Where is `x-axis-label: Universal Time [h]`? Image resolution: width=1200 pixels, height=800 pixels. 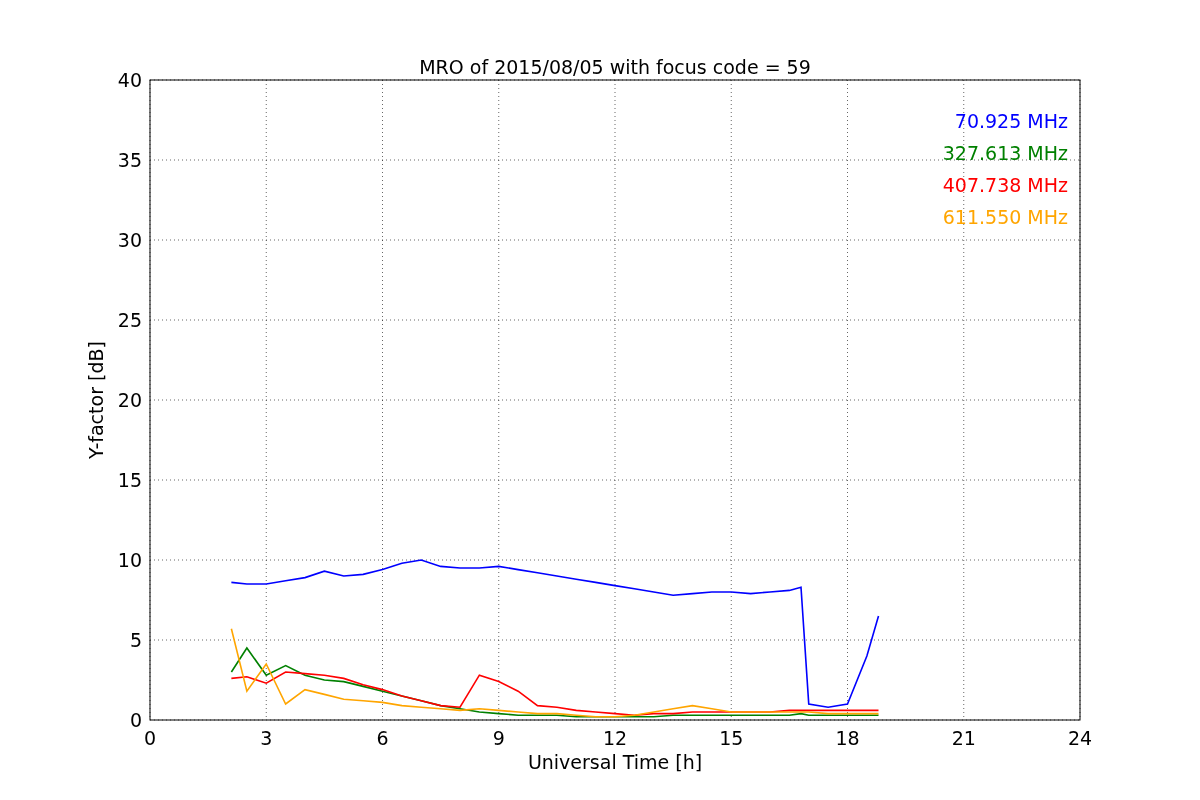 x-axis-label: Universal Time [h] is located at coordinates (615, 762).